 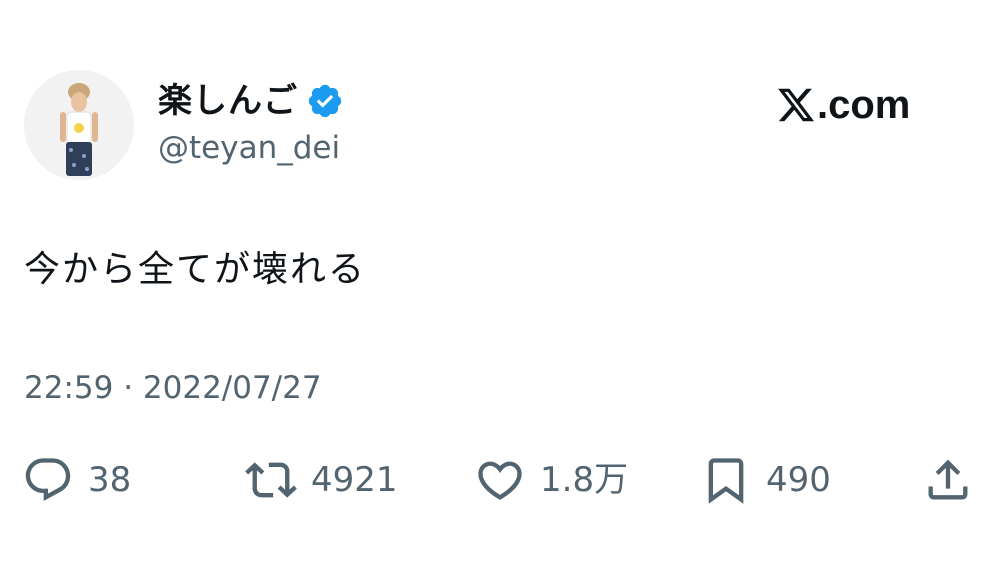 I want to click on share-button, so click(x=948, y=480).